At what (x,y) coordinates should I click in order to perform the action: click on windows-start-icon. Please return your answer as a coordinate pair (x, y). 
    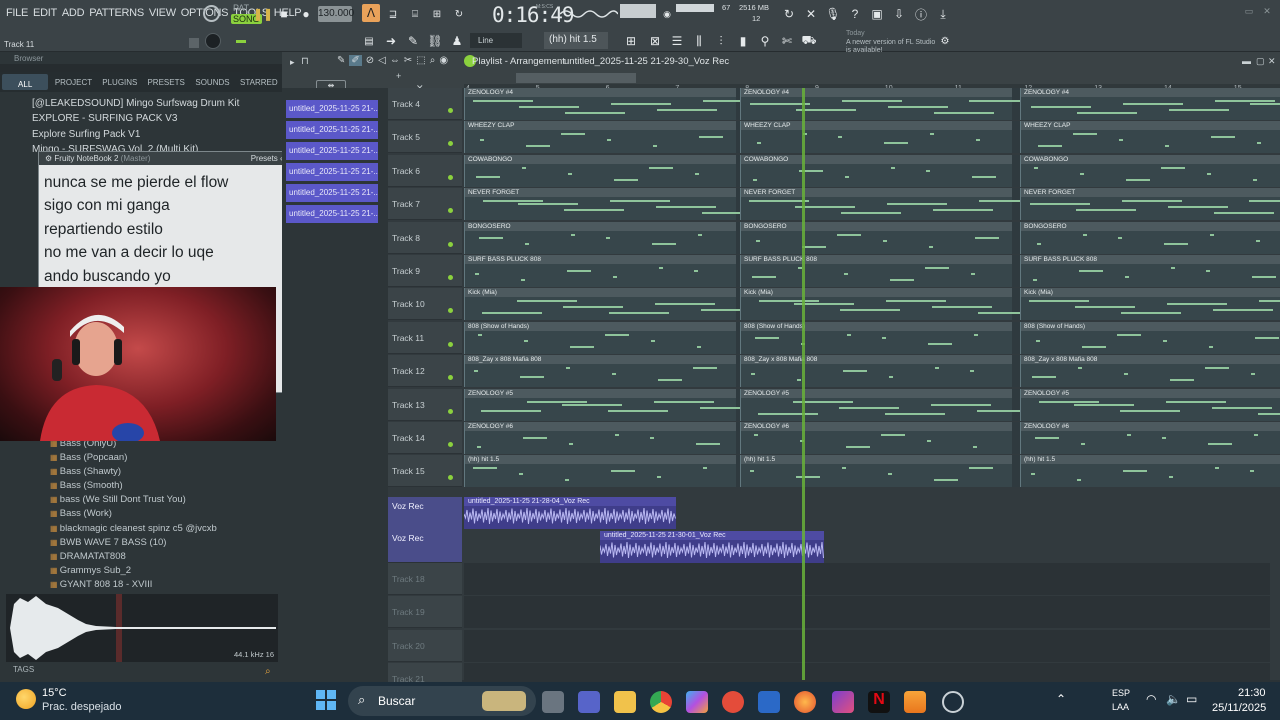
    Looking at the image, I should click on (326, 700).